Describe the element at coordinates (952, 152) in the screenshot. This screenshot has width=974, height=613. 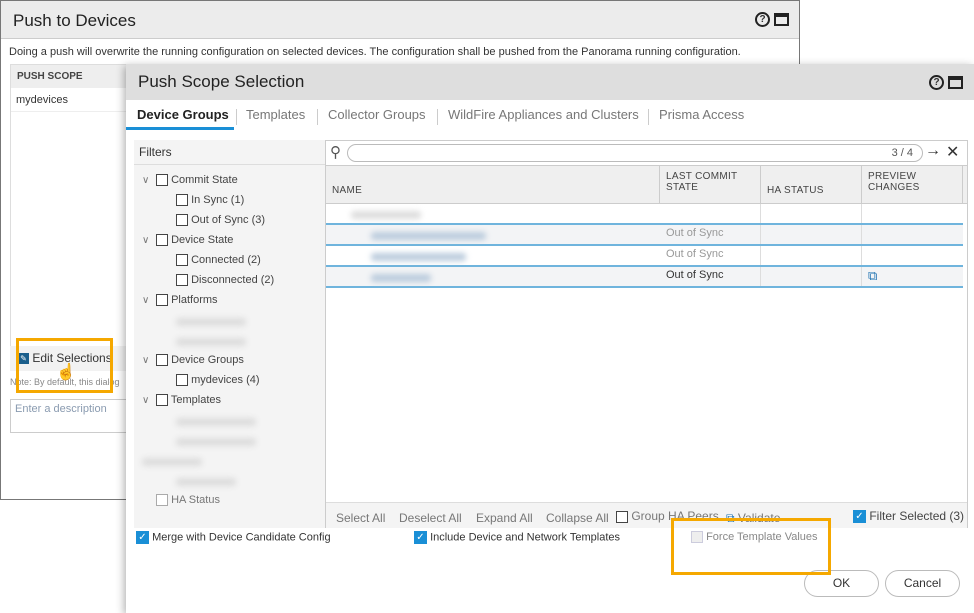
I see `close-icon: ✕` at that location.